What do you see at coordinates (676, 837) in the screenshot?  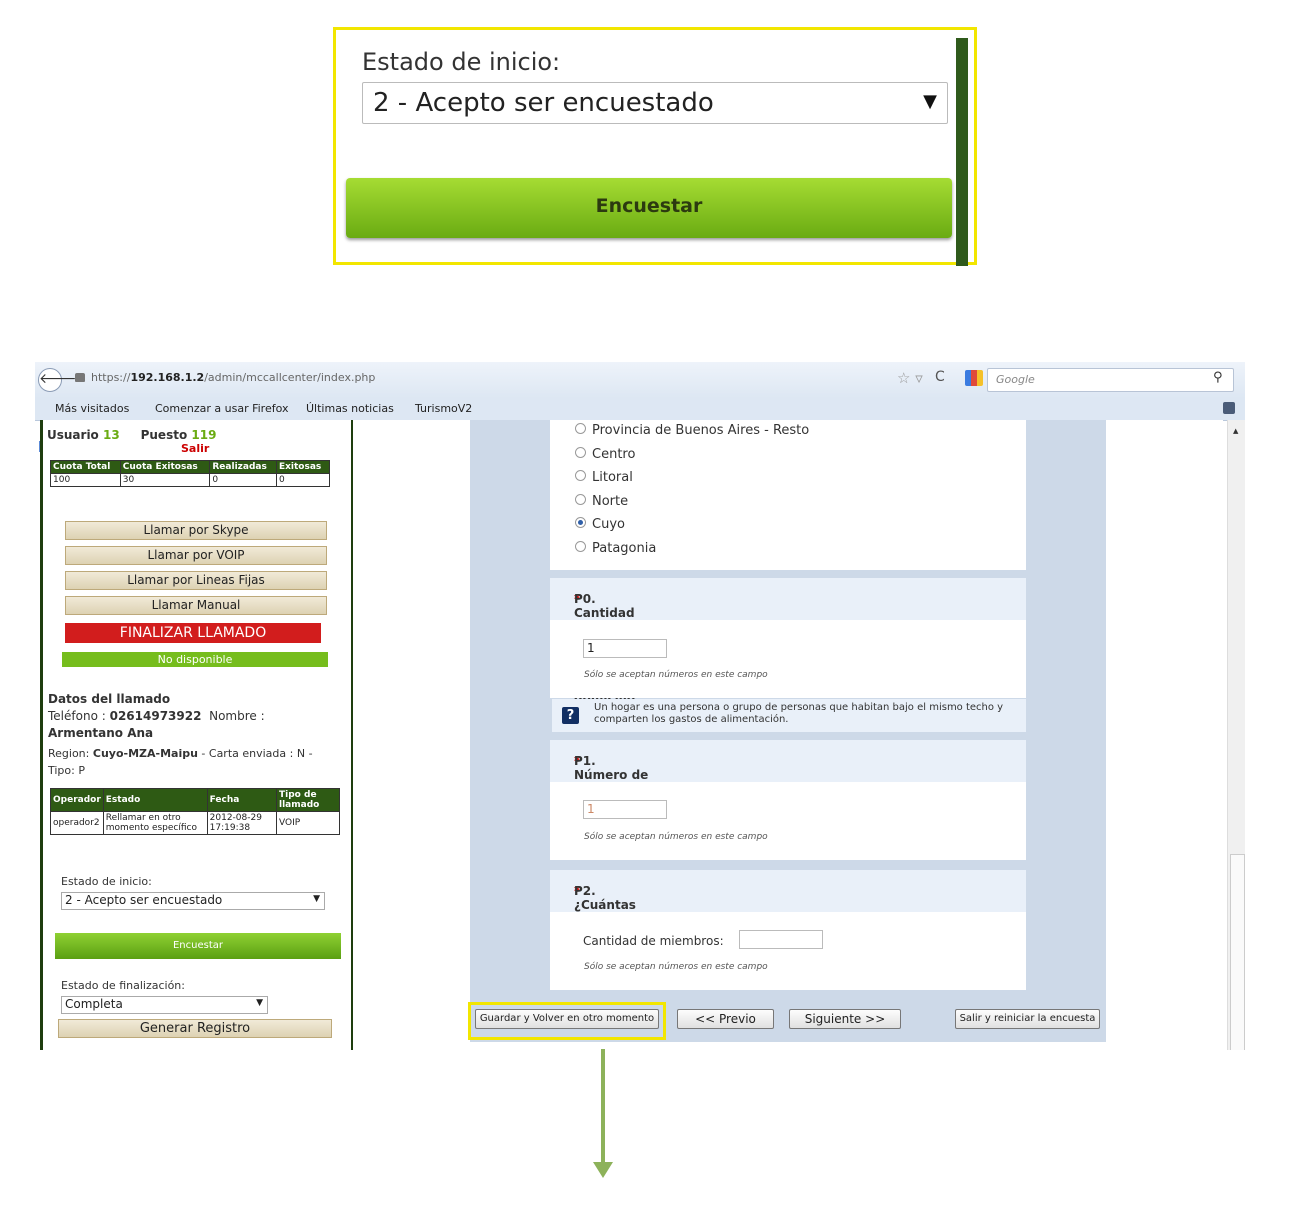 I see `p1-hint: Sólo se aceptan números en este campo` at bounding box center [676, 837].